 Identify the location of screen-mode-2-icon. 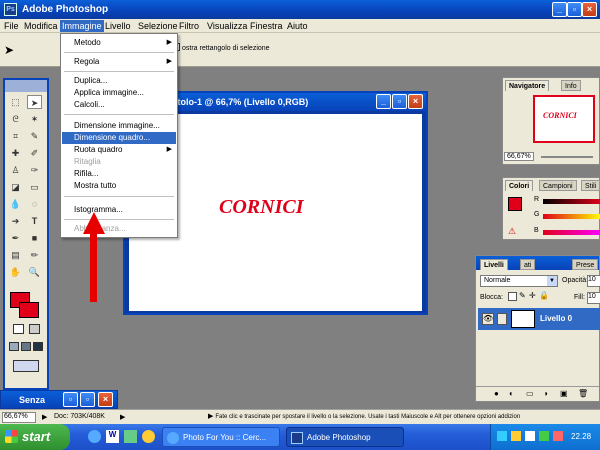
(26, 346).